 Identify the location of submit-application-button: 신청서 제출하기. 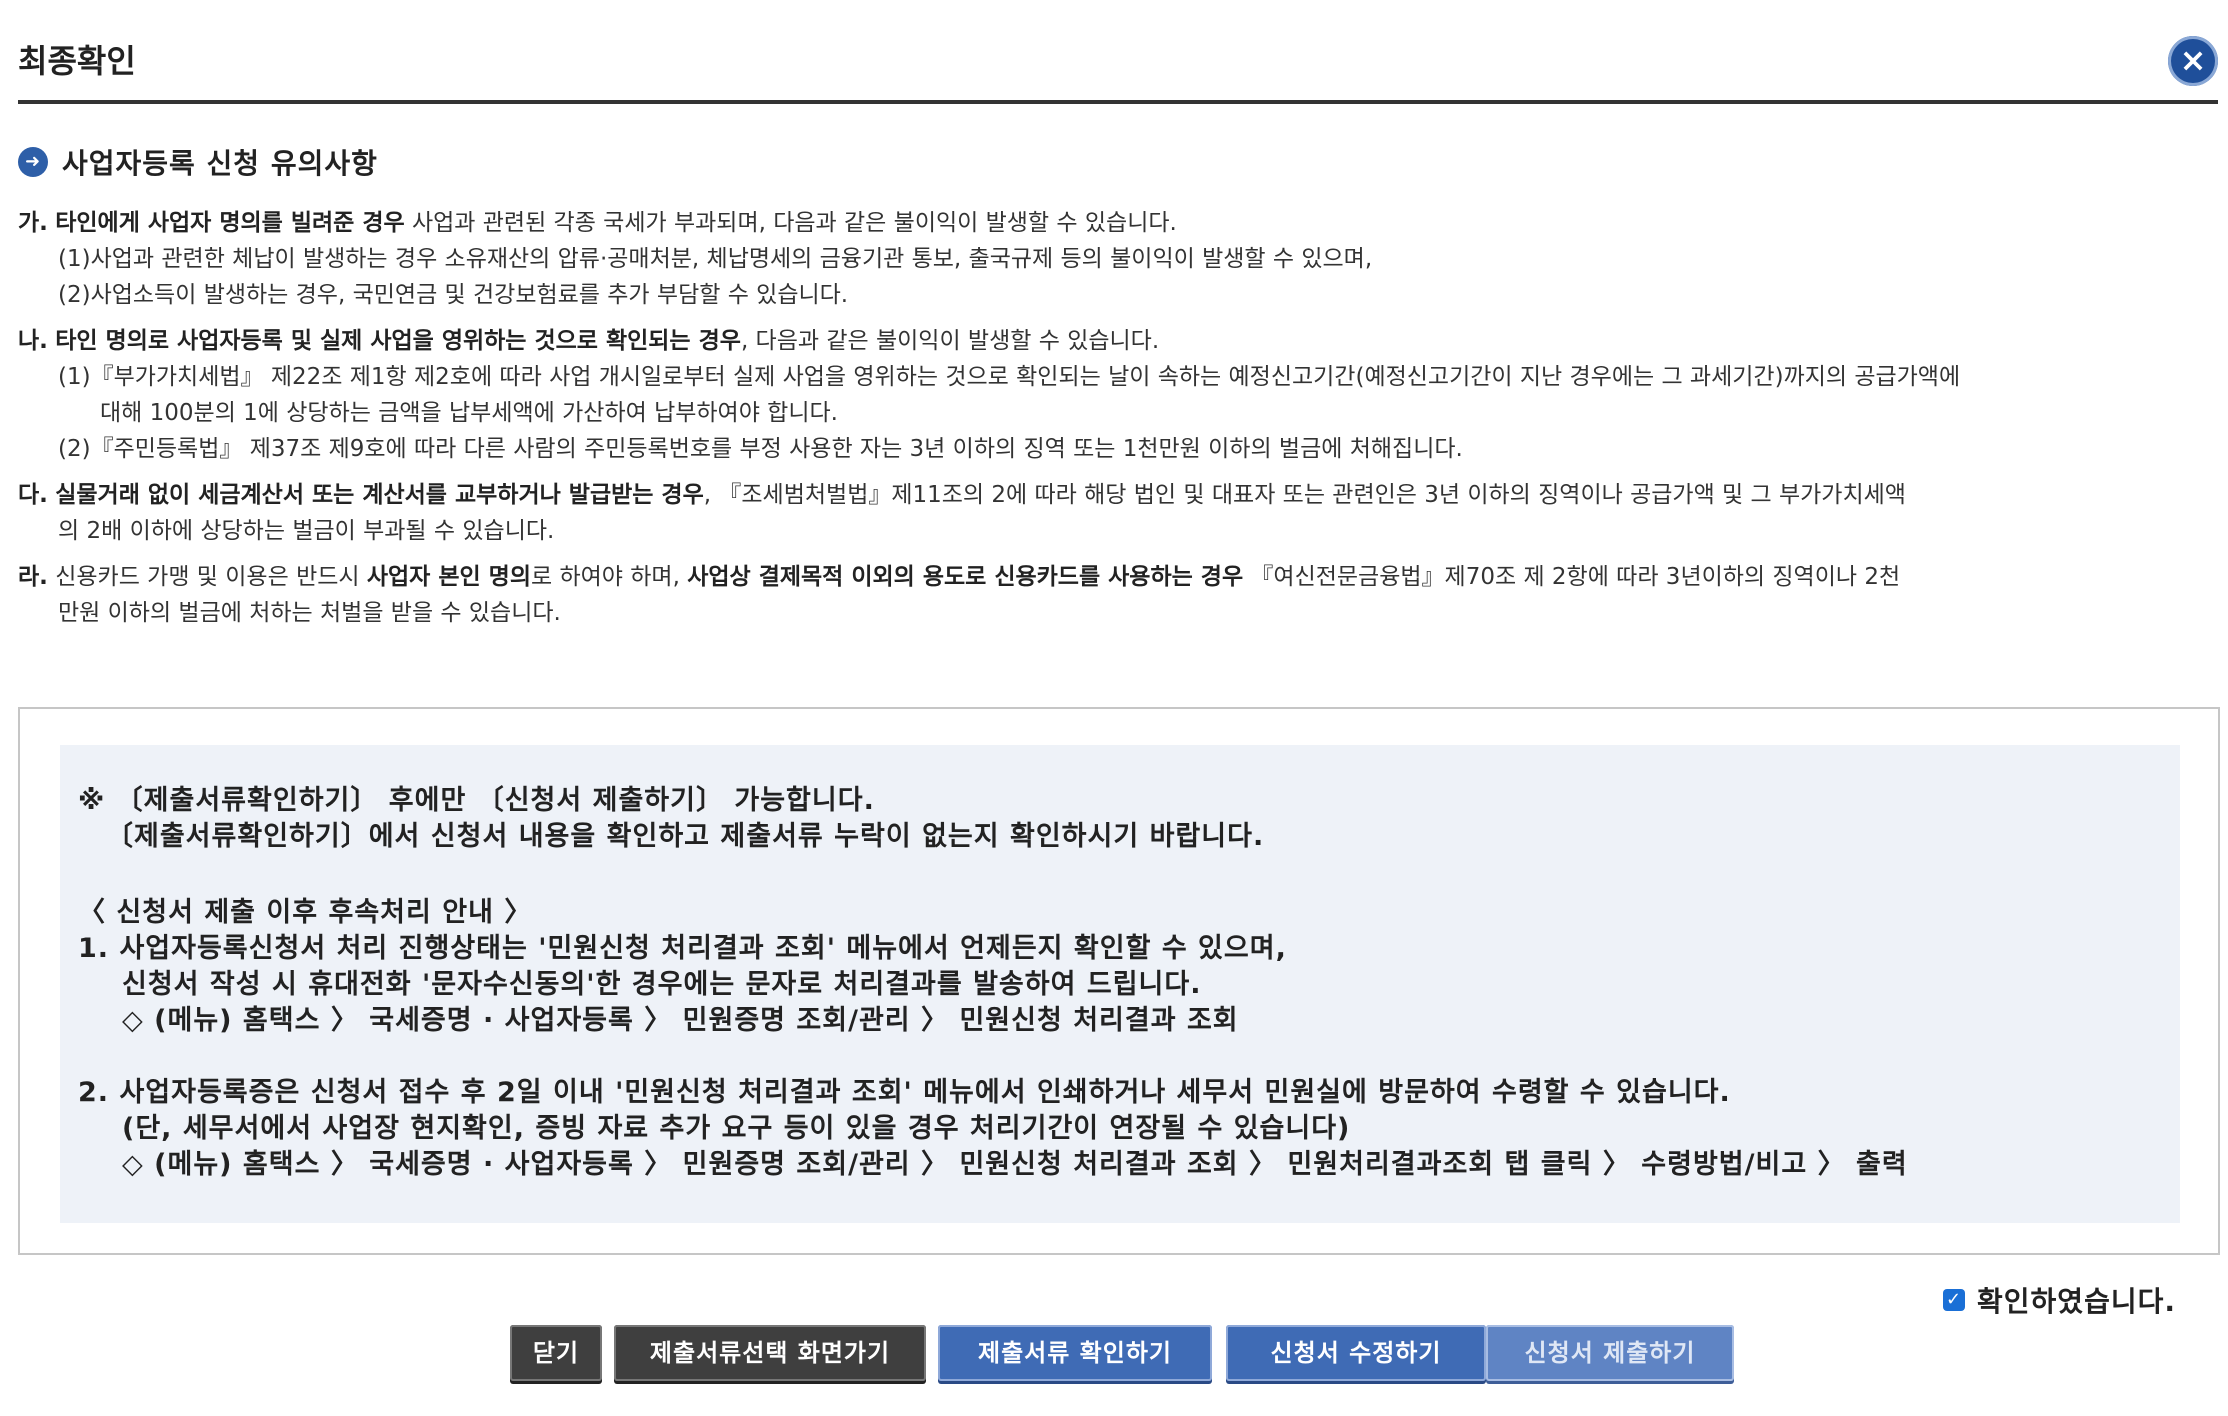
(1610, 1353).